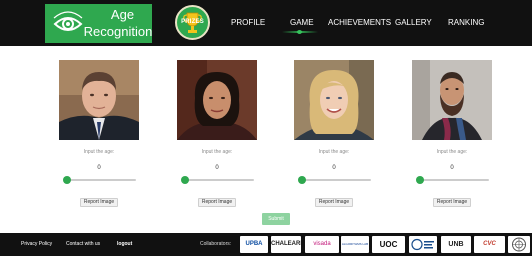  I want to click on report-image-button-4: Report Image, so click(452, 202).